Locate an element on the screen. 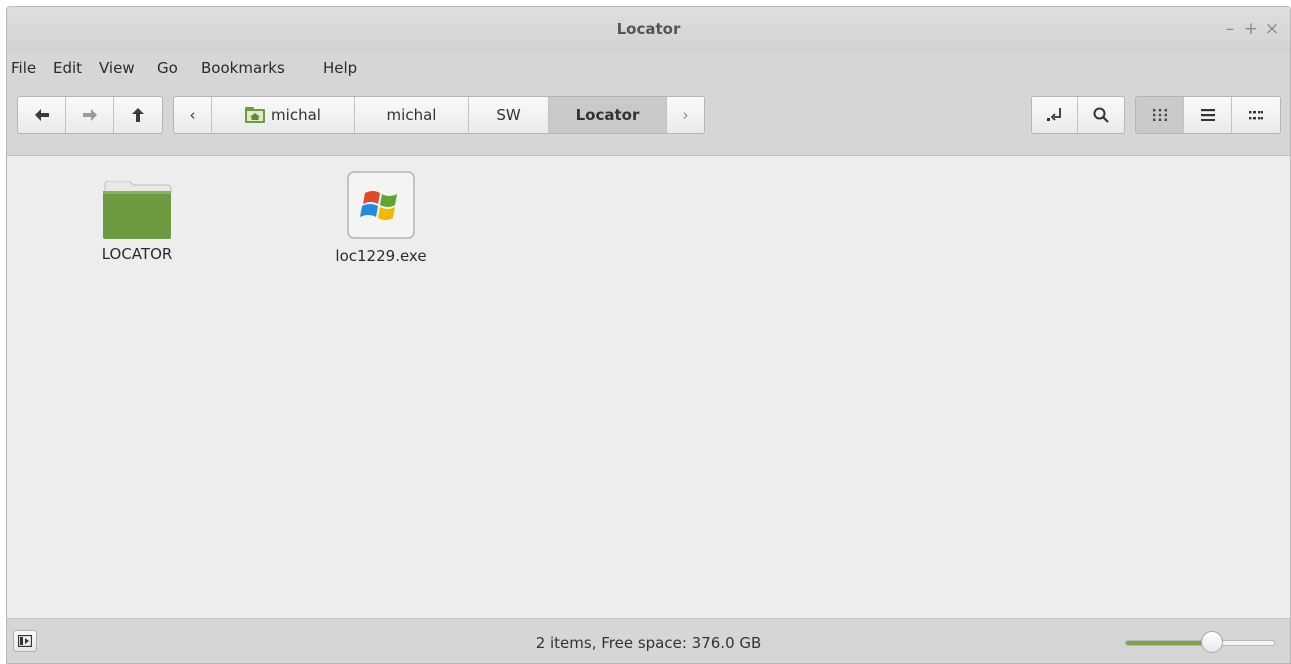 Image resolution: width=1291 pixels, height=664 pixels. breadcrumb-item-home: michal is located at coordinates (283, 115).